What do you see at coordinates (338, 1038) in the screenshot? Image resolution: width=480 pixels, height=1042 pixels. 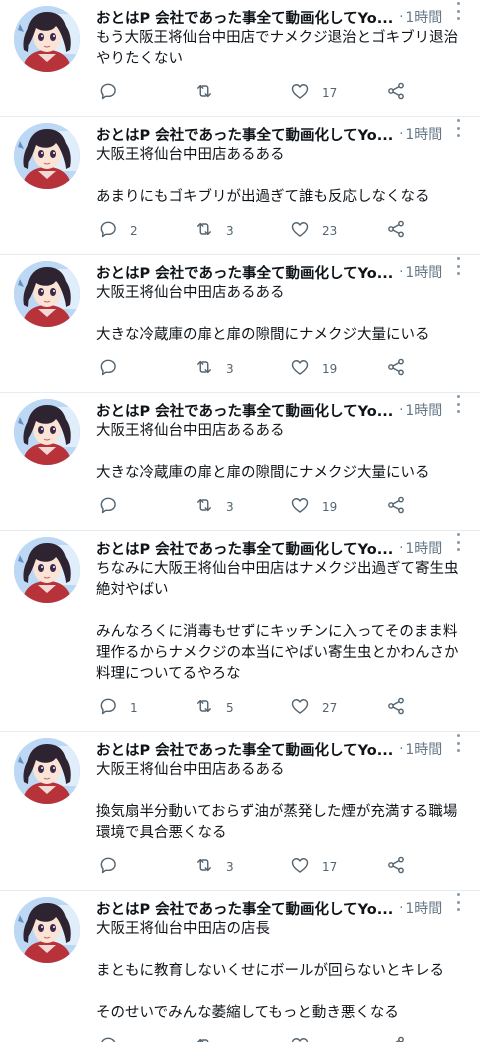 I see `like-button` at bounding box center [338, 1038].